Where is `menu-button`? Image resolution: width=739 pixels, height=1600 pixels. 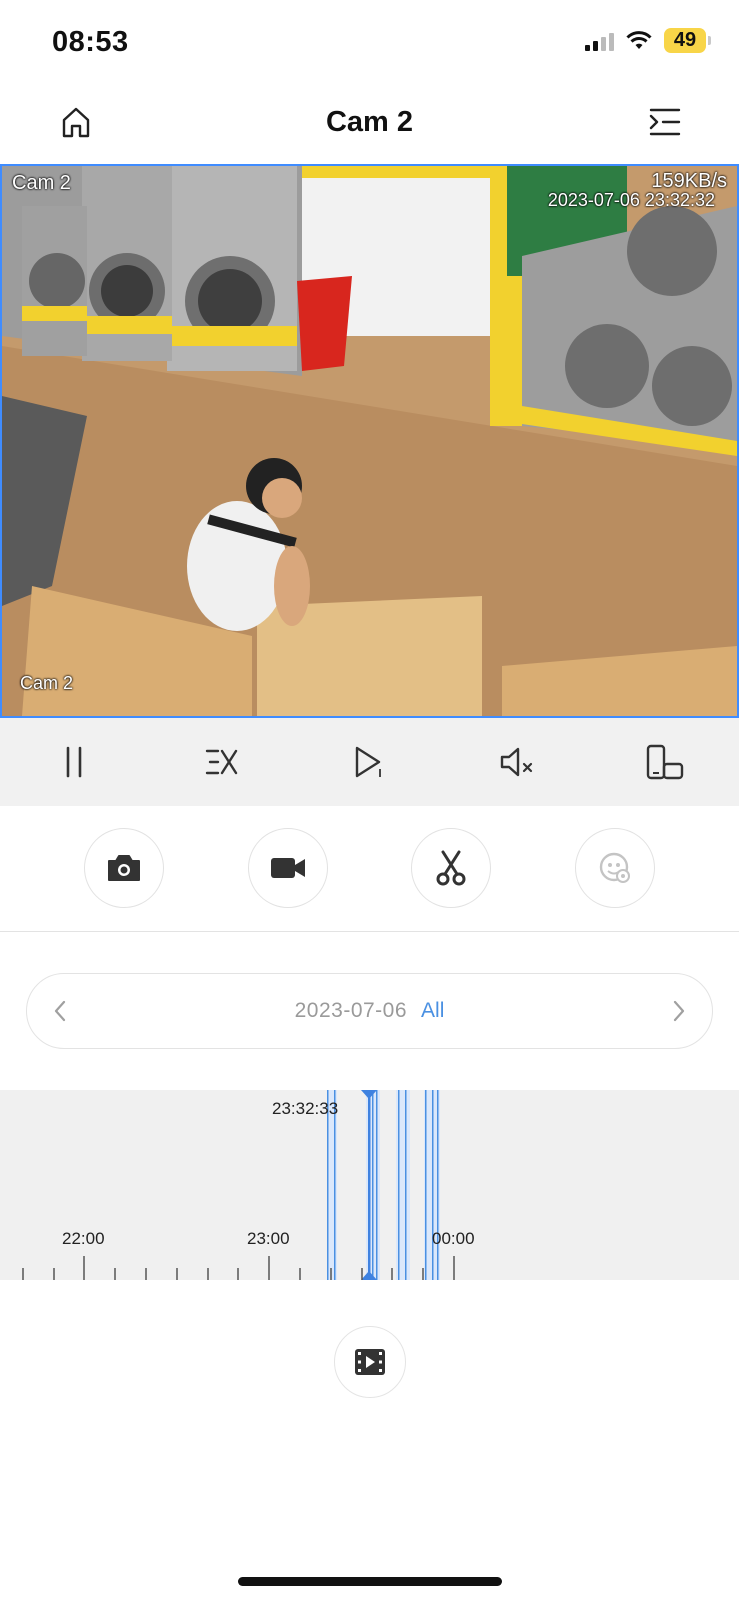 menu-button is located at coordinates (665, 122).